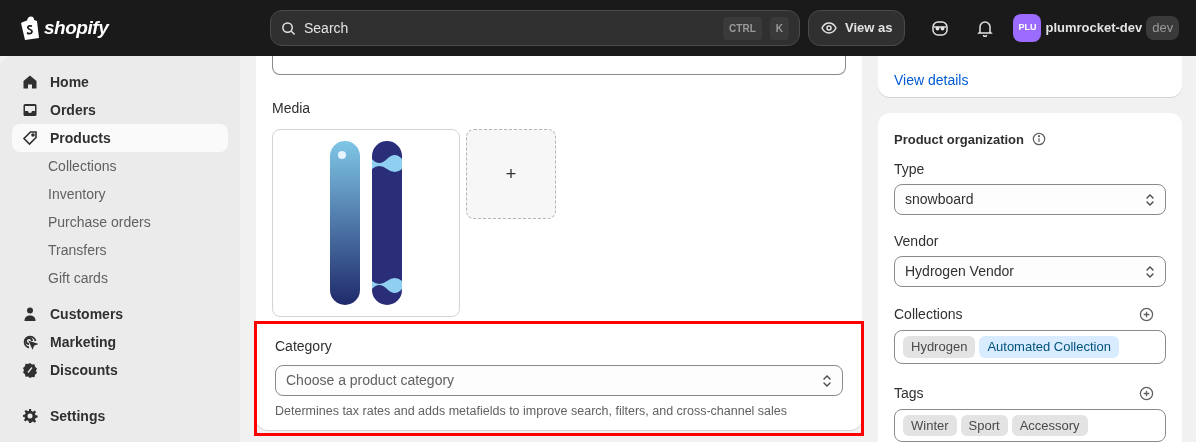  I want to click on select-field: Hydrogen Vendor, so click(1030, 271).